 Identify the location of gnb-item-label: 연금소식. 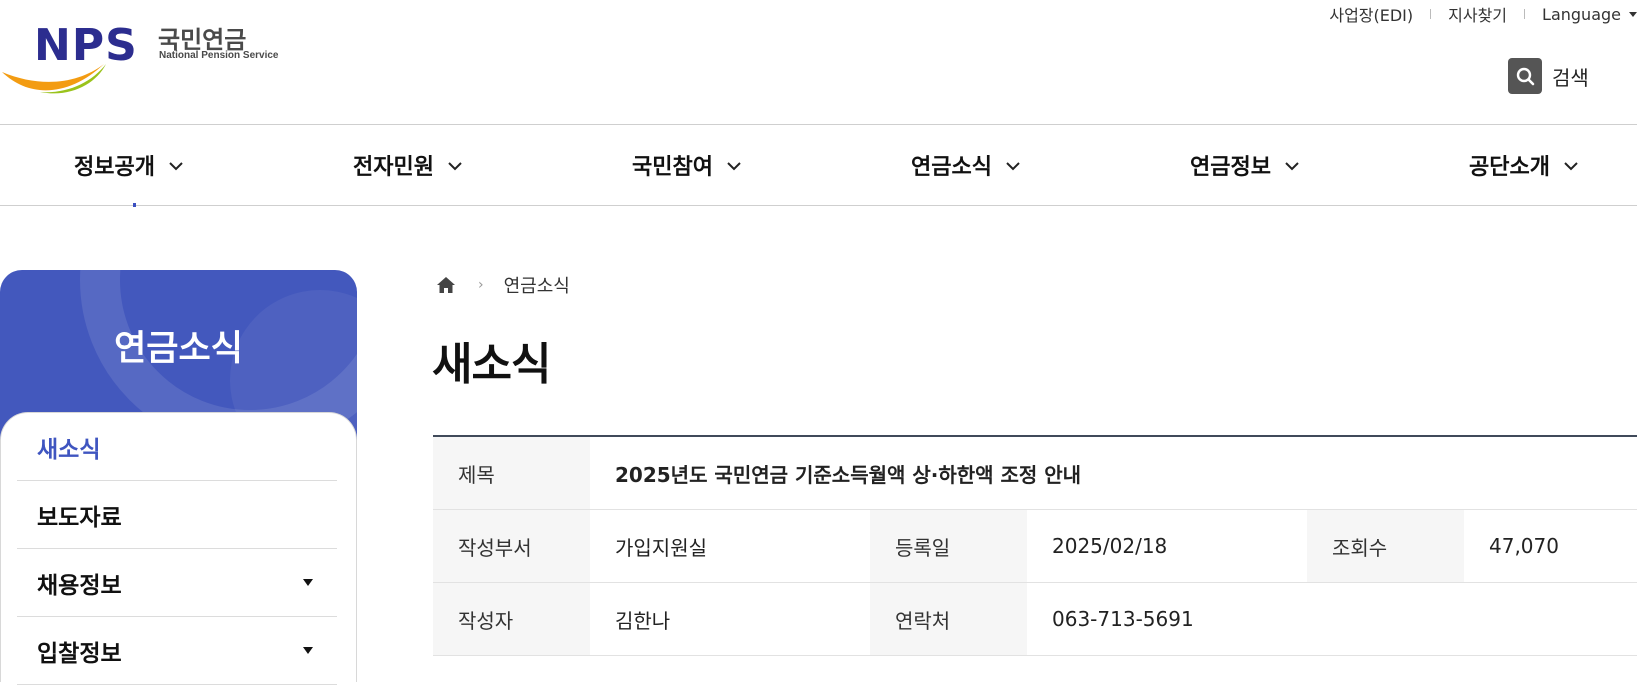
(951, 167).